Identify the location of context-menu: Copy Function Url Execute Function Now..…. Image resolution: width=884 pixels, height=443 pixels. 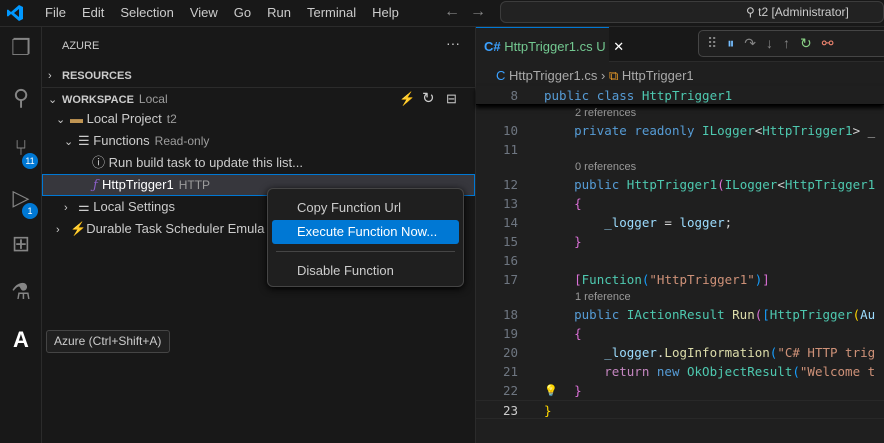
(365, 237).